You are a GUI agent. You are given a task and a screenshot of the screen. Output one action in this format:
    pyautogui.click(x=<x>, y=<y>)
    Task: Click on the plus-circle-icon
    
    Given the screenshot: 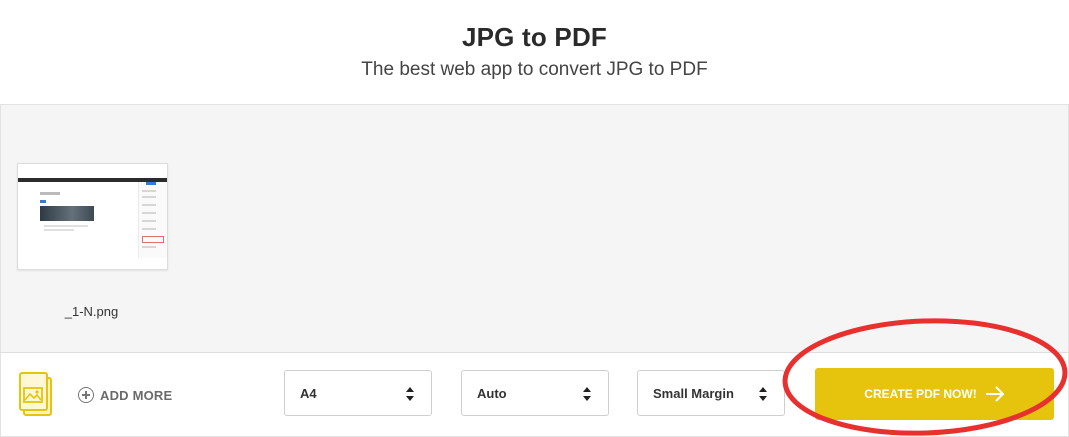 What is the action you would take?
    pyautogui.click(x=86, y=395)
    